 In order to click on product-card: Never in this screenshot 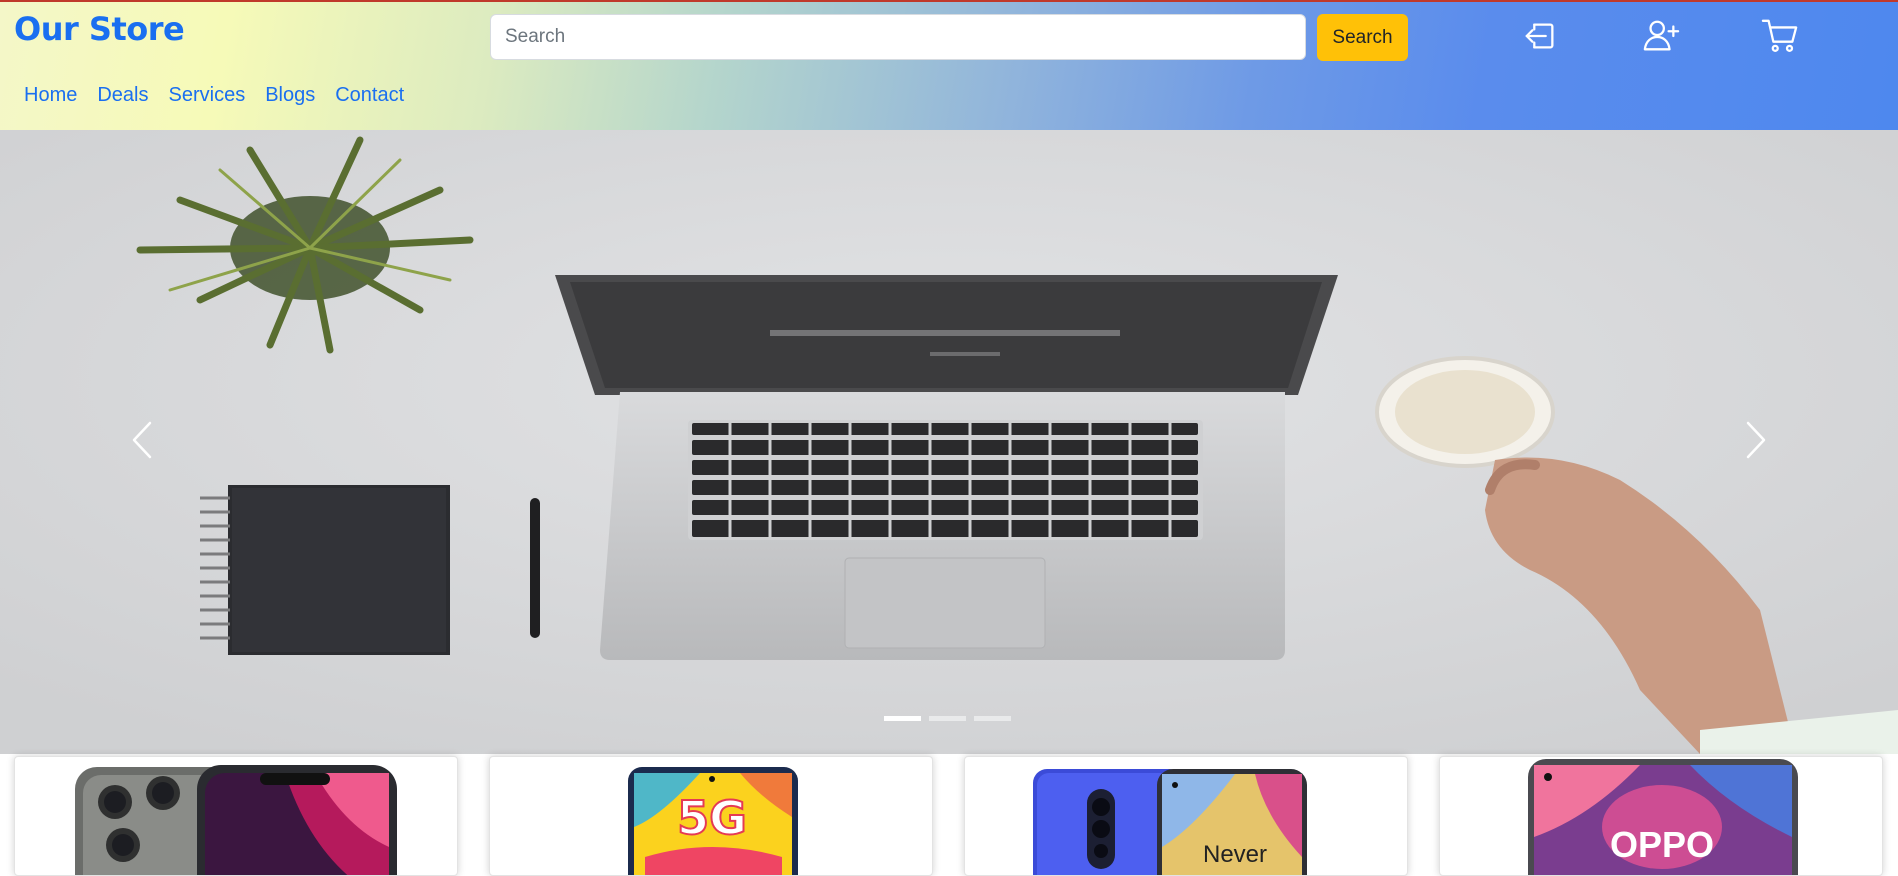, I will do `click(1186, 816)`.